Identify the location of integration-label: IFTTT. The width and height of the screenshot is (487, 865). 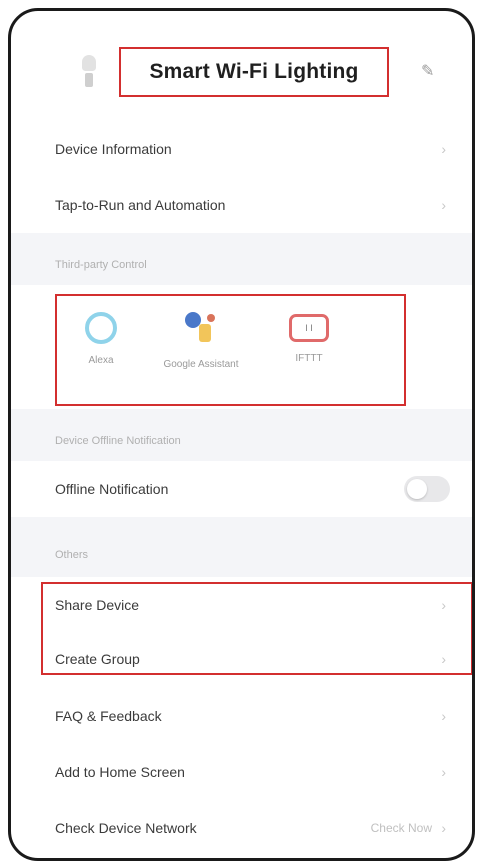
(309, 358).